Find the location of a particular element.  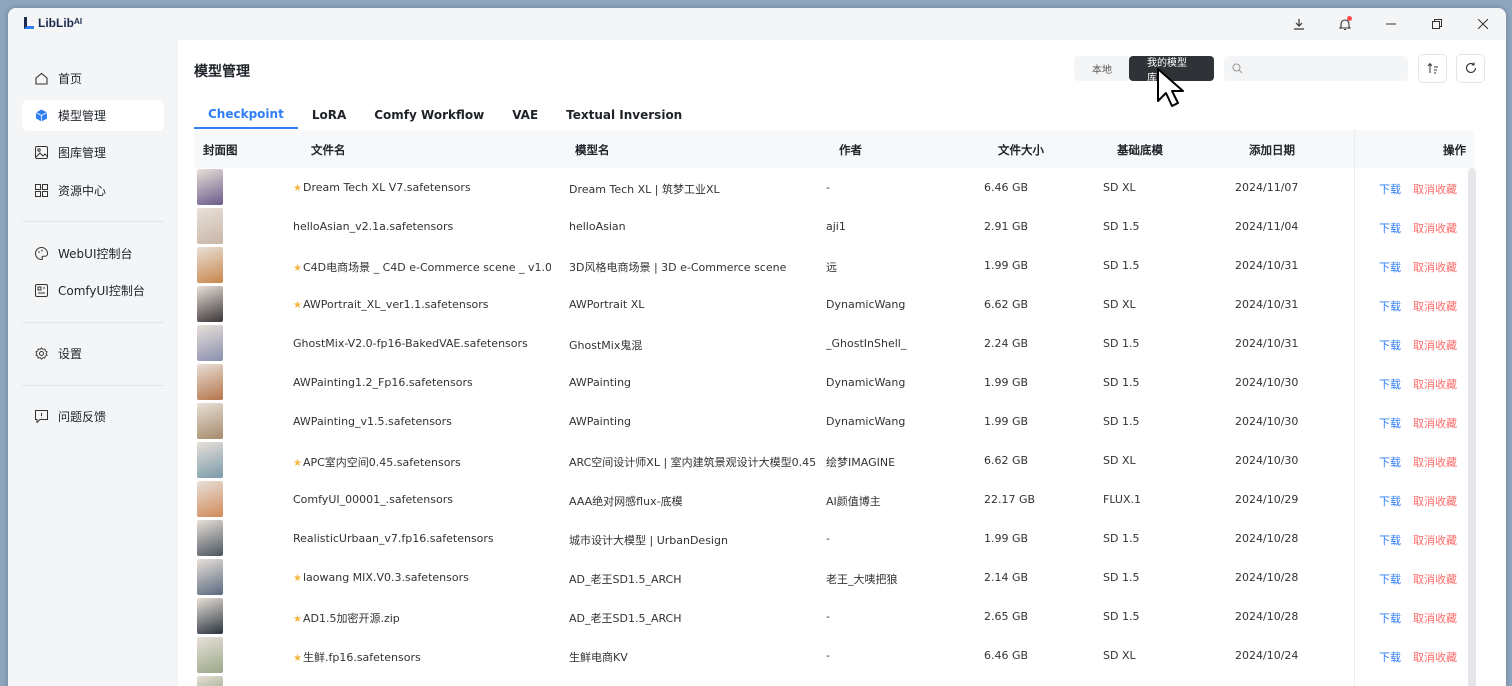

tab-checkpoint: Checkpoint is located at coordinates (246, 114).